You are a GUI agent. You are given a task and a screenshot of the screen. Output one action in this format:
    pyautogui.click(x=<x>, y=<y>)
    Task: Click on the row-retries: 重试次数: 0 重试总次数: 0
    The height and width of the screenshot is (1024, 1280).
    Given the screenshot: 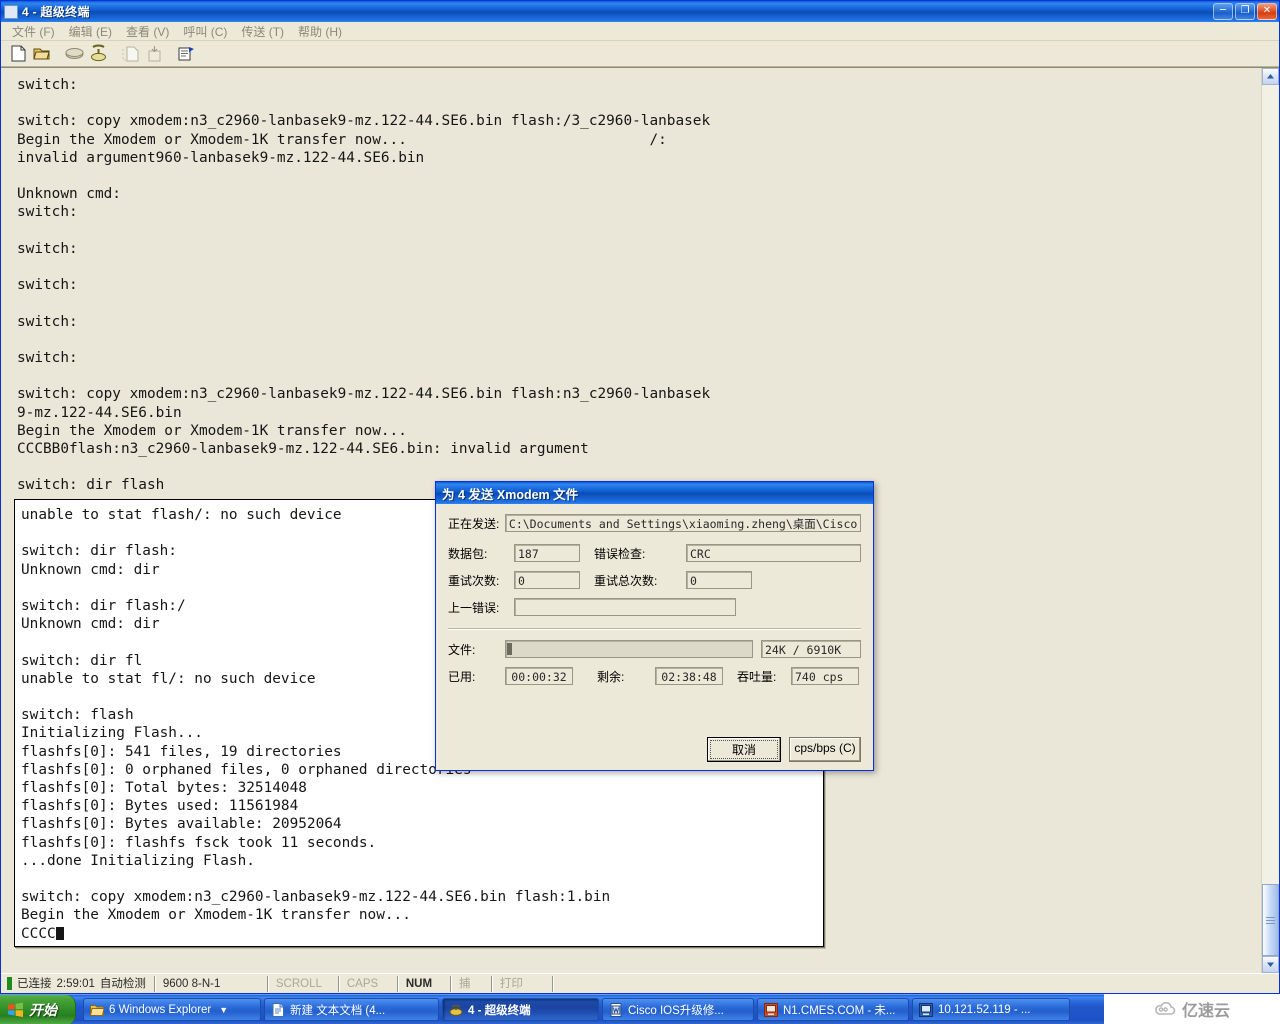 What is the action you would take?
    pyautogui.click(x=654, y=580)
    